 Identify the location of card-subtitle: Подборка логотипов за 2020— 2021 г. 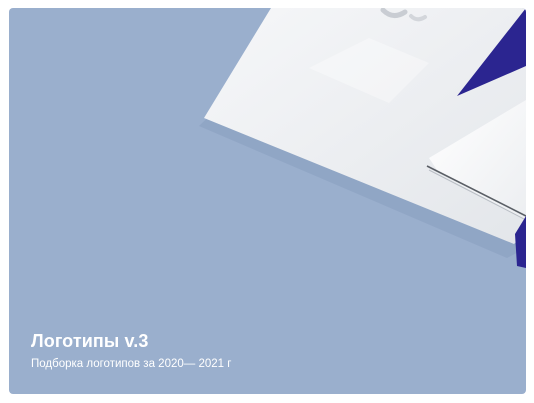
(131, 364).